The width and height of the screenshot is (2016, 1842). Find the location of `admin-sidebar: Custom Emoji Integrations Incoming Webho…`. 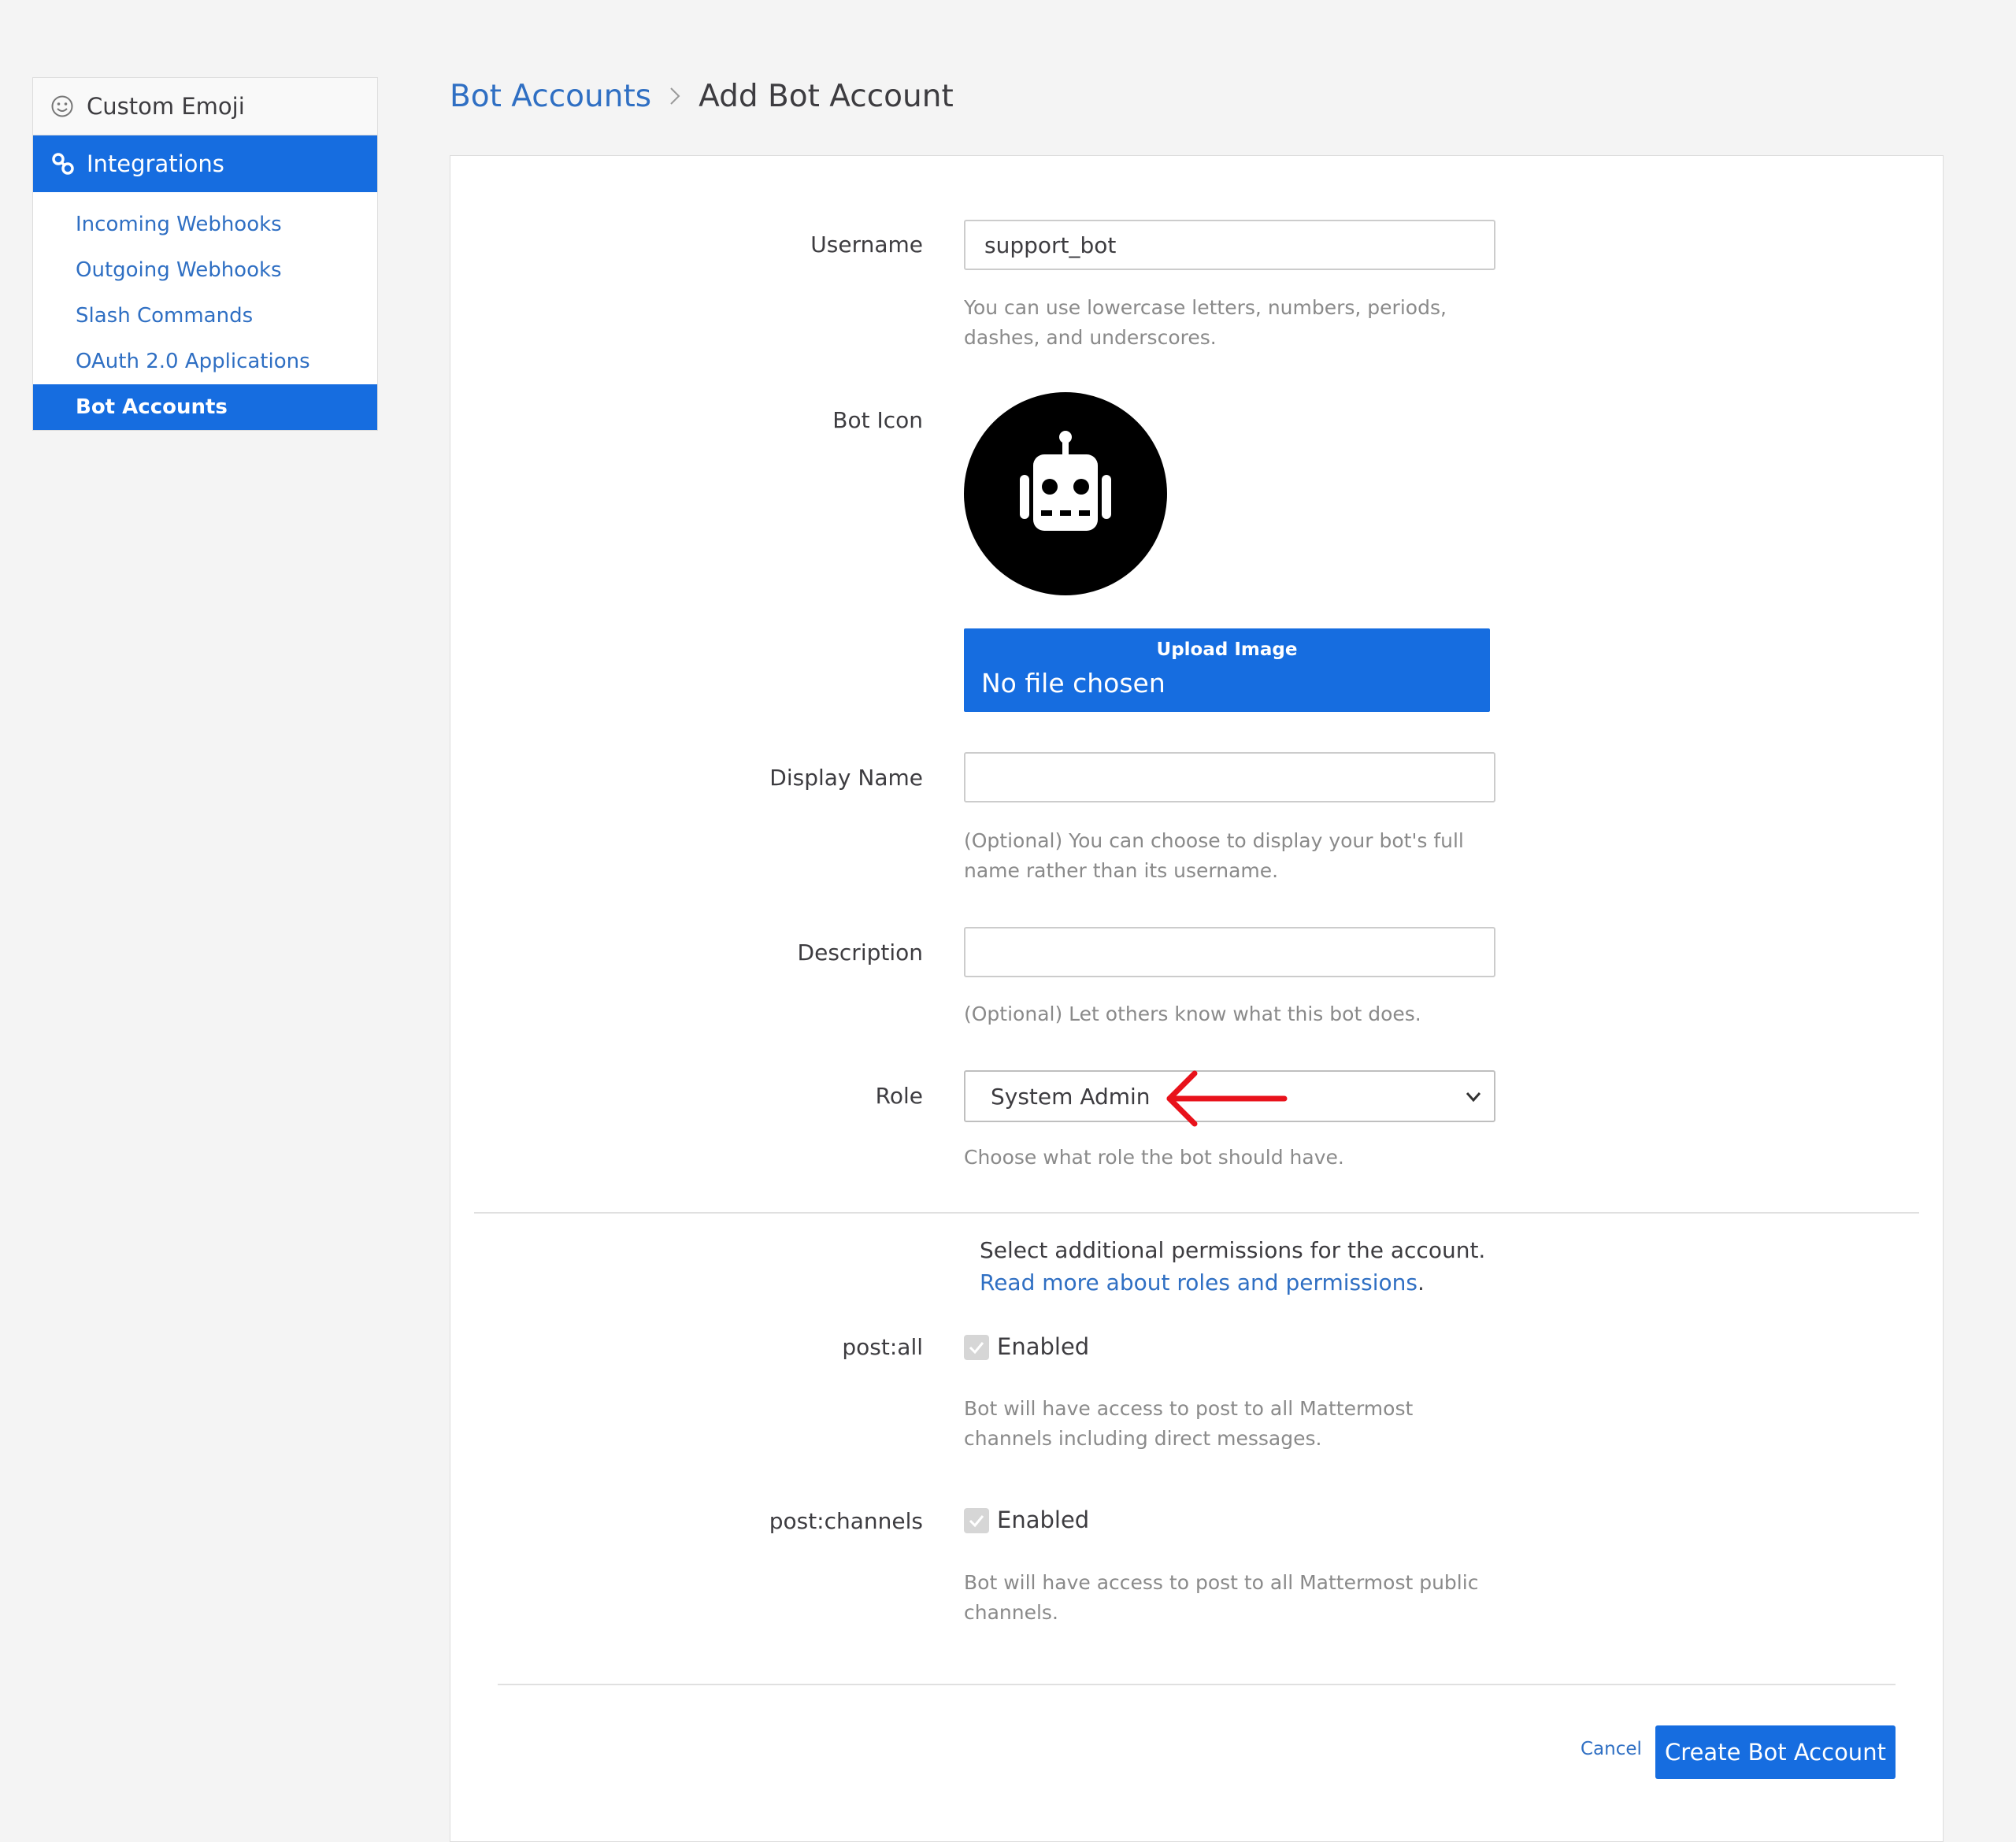

admin-sidebar: Custom Emoji Integrations Incoming Webho… is located at coordinates (205, 254).